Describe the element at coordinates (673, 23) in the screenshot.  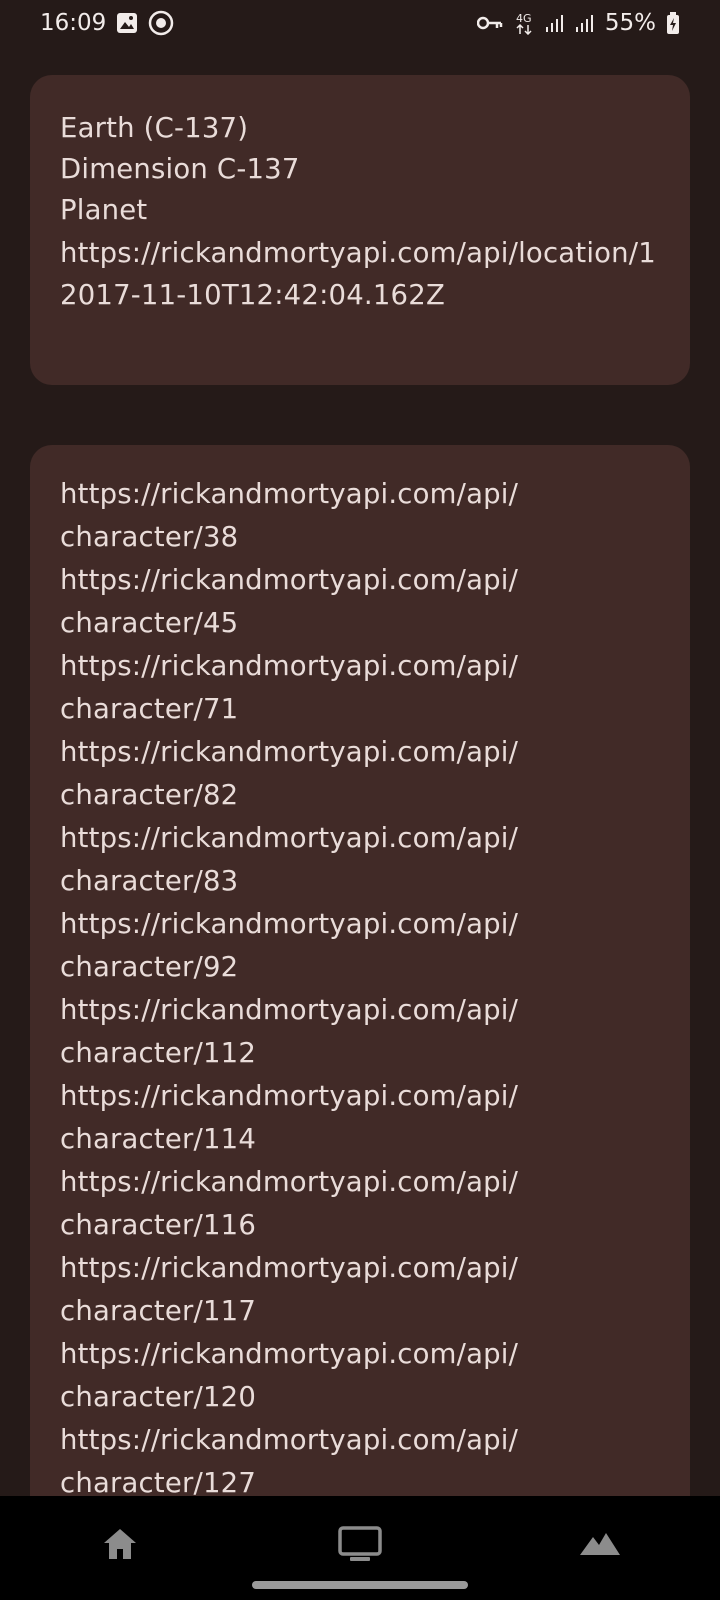
I see `battery-icon` at that location.